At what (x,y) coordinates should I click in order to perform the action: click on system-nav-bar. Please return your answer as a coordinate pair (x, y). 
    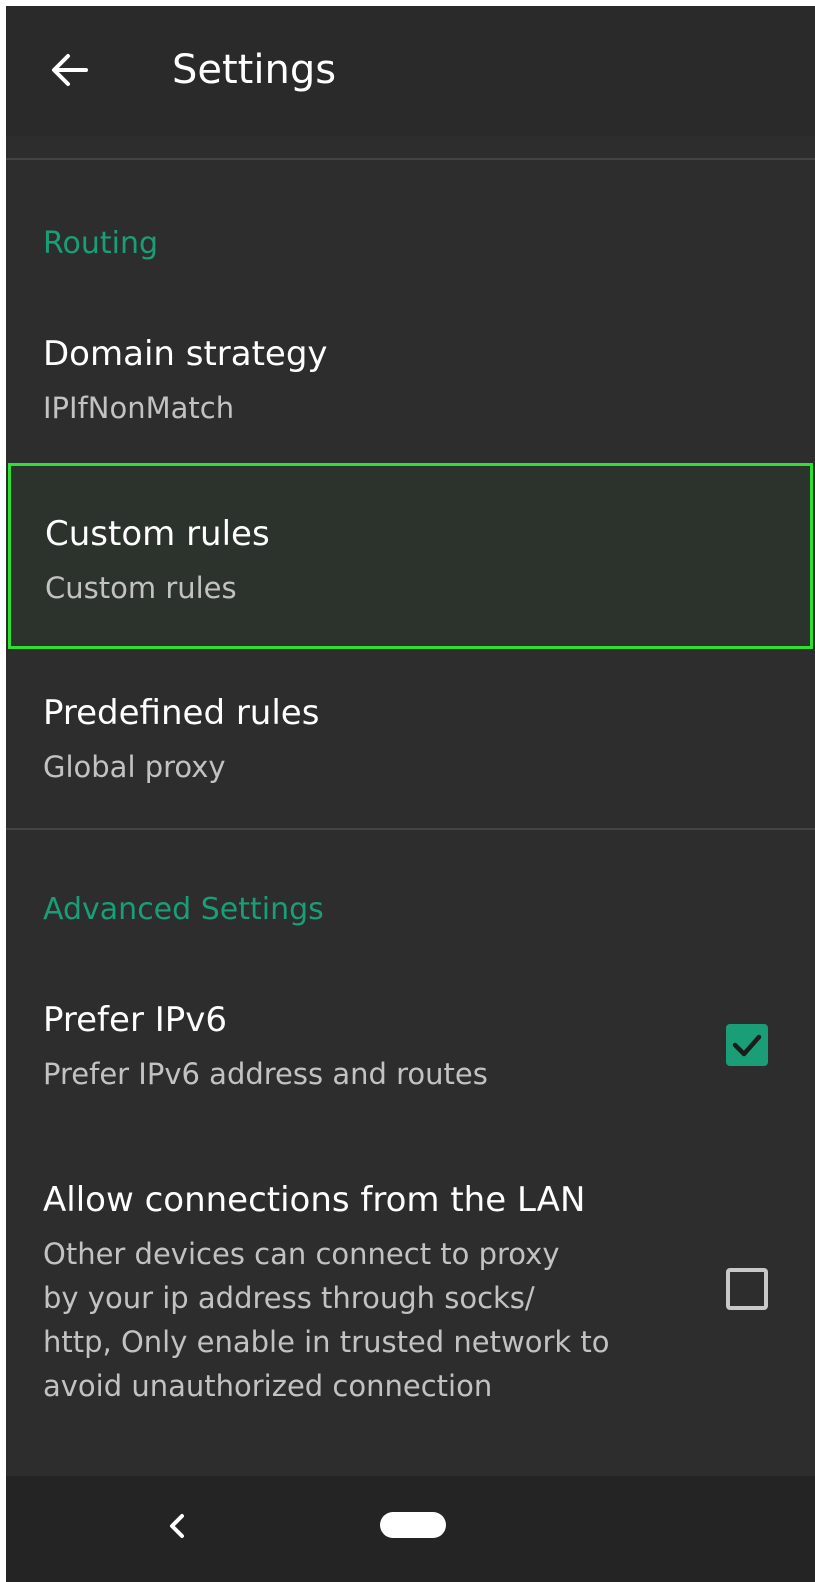
    Looking at the image, I should click on (410, 1529).